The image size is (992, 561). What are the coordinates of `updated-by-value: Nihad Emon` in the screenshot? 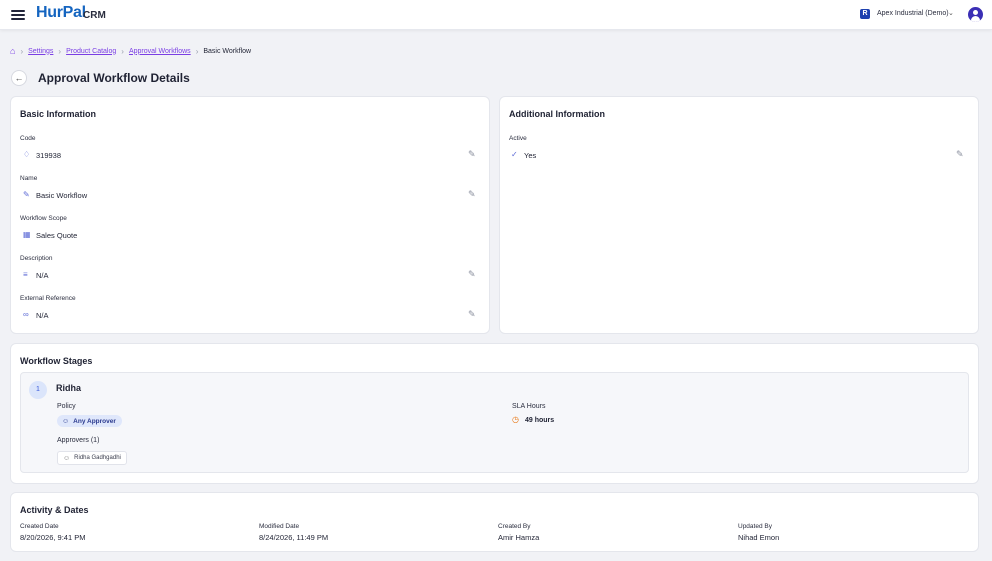 It's located at (759, 537).